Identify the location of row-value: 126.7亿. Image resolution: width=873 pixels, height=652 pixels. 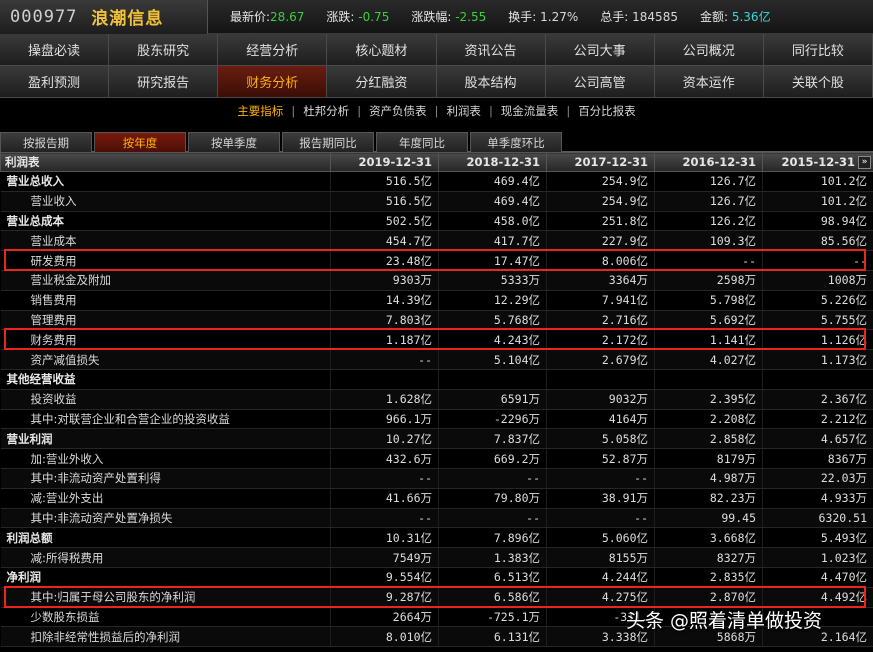
(708, 181).